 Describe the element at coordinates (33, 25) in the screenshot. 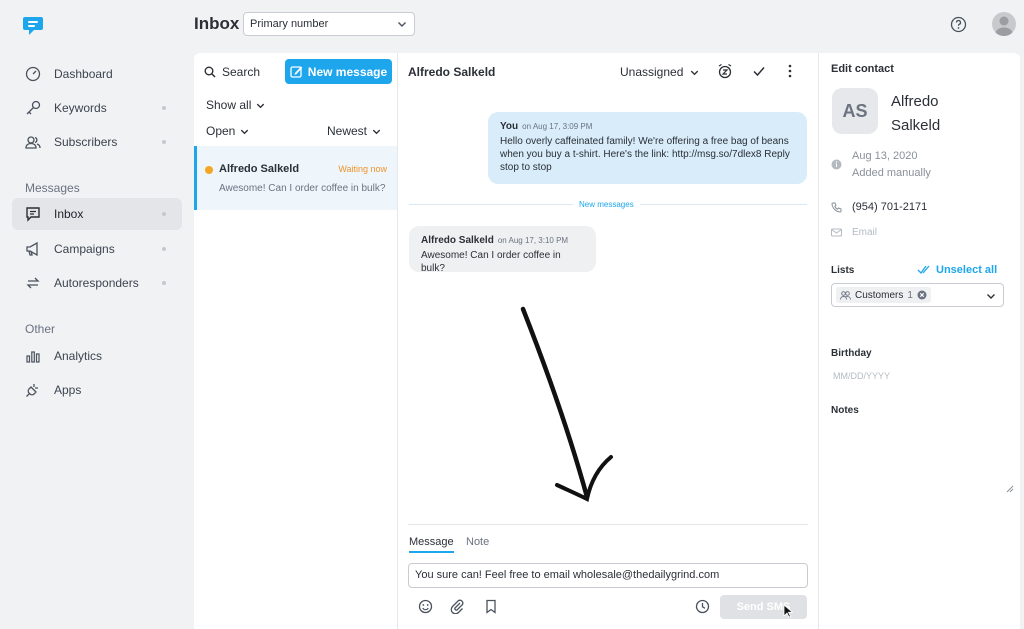

I see `app-logo-icon` at that location.